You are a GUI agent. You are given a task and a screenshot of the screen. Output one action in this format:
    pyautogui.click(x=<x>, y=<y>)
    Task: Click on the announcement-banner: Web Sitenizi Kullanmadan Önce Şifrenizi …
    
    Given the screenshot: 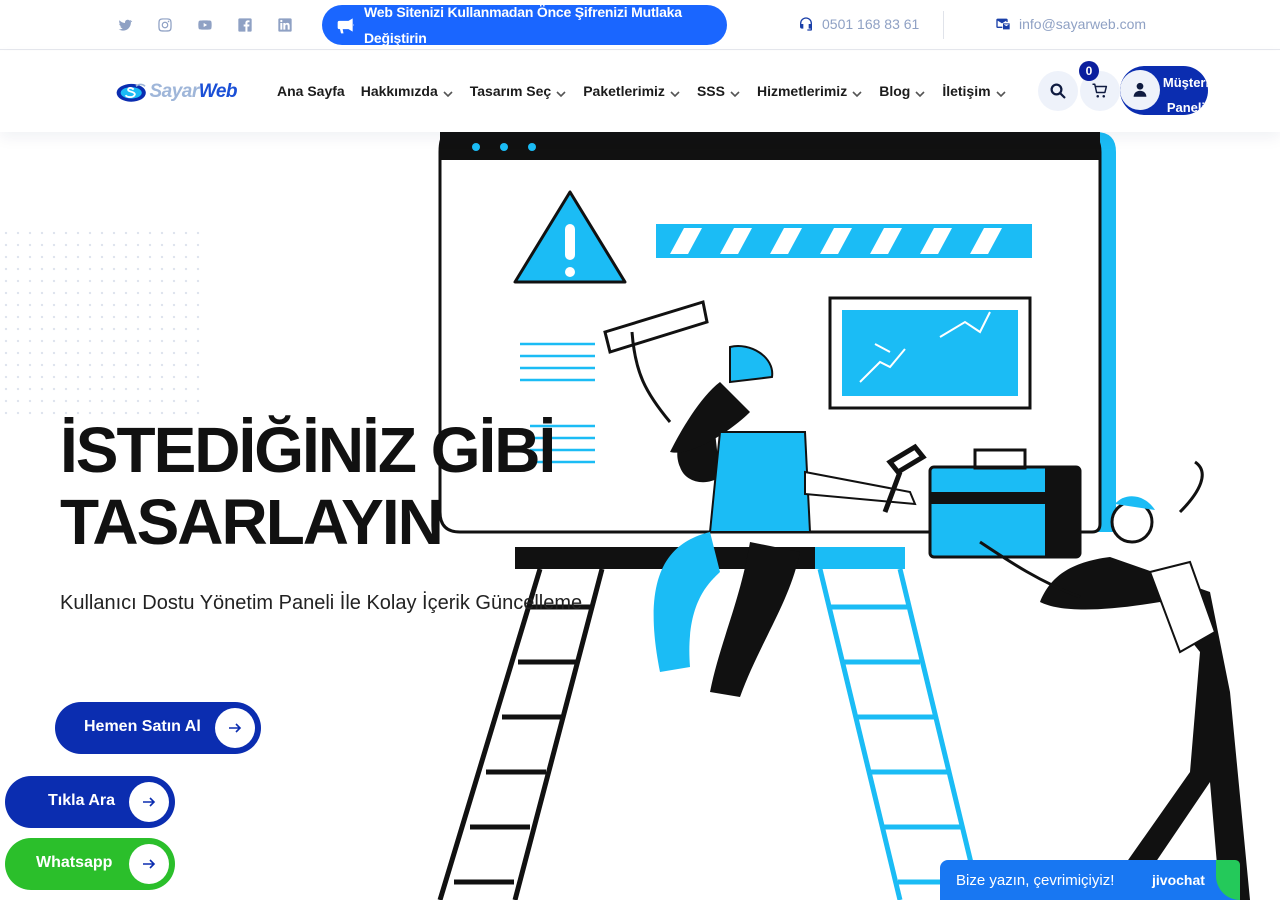 What is the action you would take?
    pyautogui.click(x=524, y=25)
    